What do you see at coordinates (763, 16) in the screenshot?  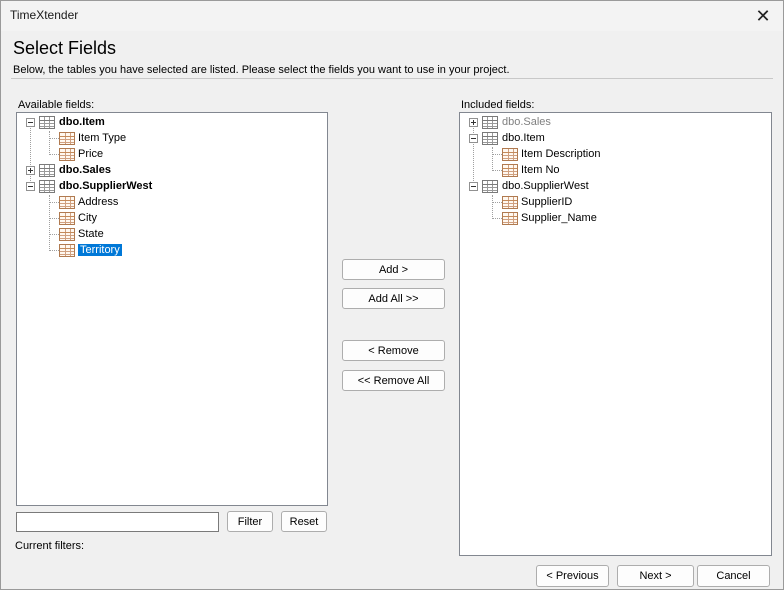 I see `close-icon: ✕` at bounding box center [763, 16].